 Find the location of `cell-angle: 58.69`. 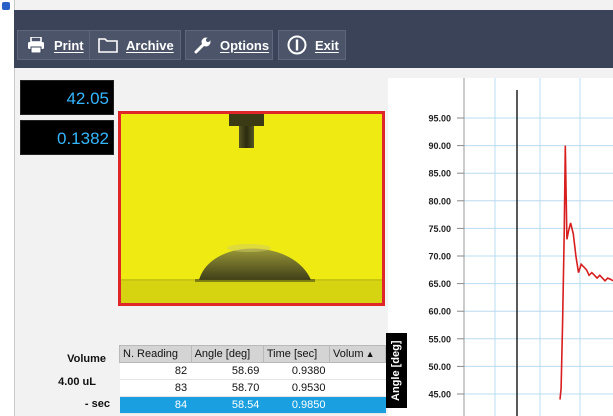

cell-angle: 58.69 is located at coordinates (227, 371).